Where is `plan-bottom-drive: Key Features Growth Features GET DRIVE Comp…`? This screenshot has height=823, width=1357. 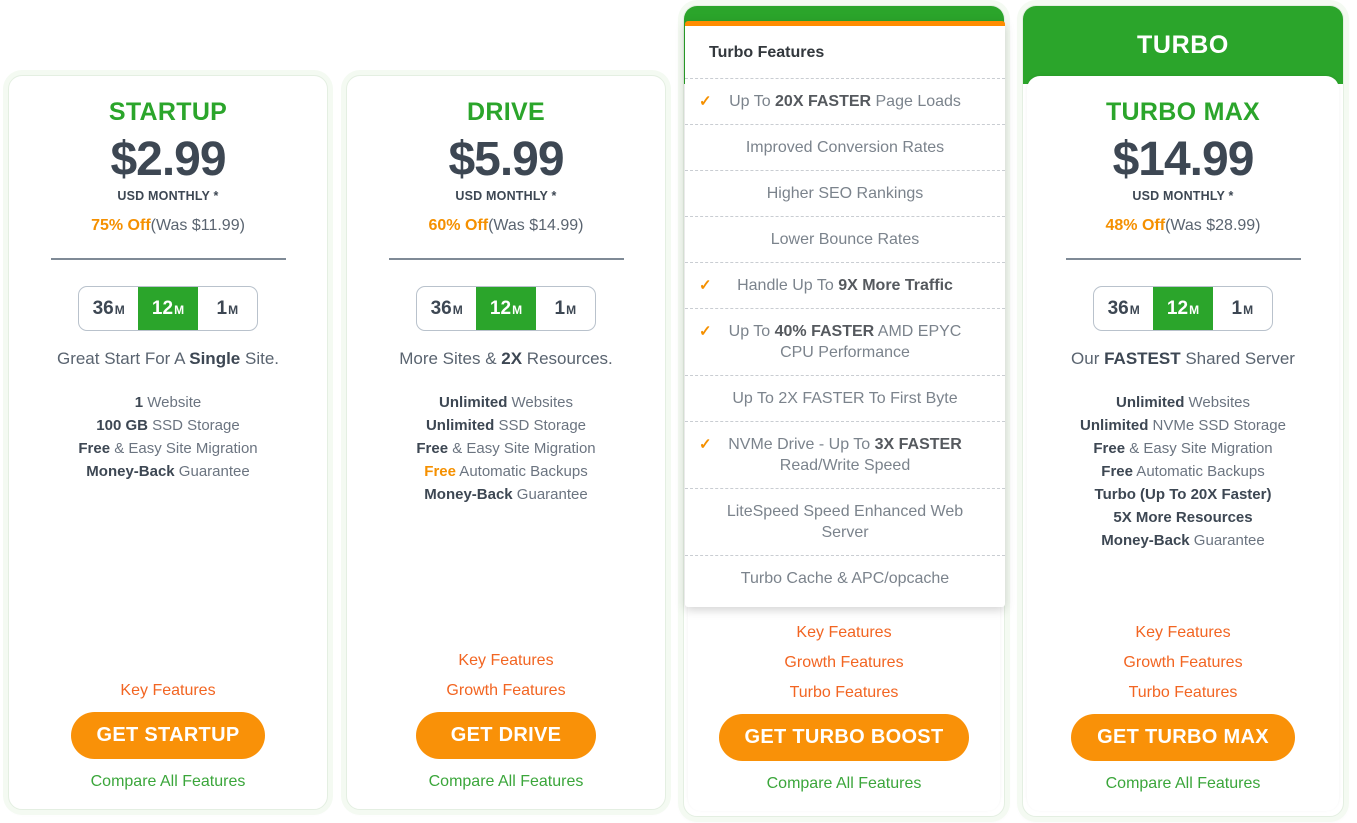 plan-bottom-drive: Key Features Growth Features GET DRIVE Comp… is located at coordinates (506, 721).